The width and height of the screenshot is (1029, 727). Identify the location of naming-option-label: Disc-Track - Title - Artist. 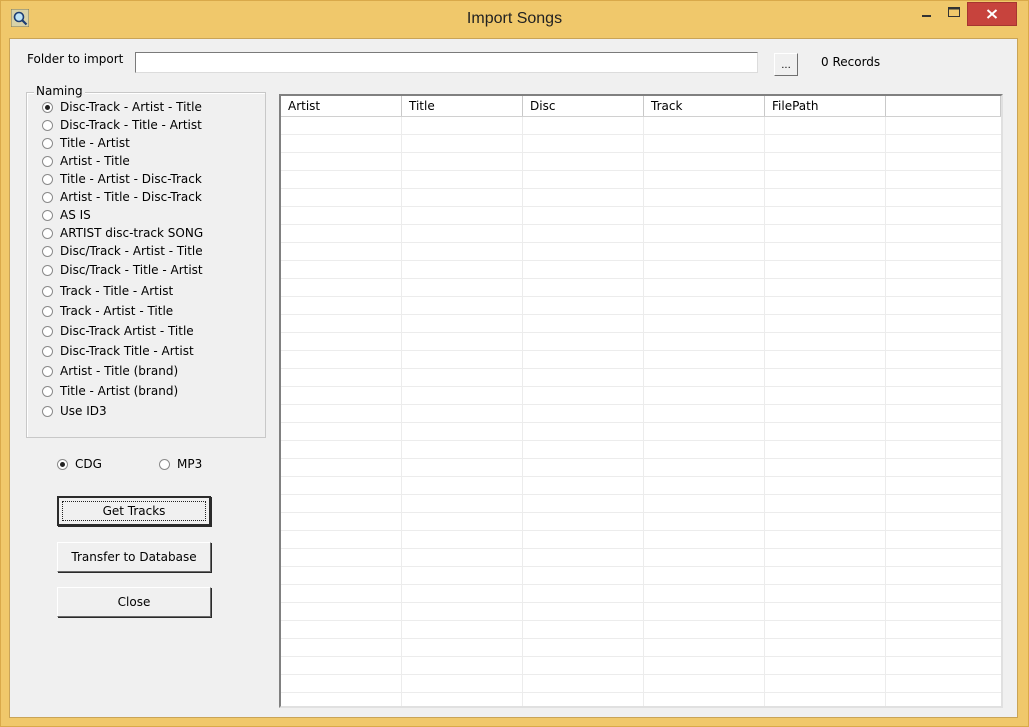
(131, 125).